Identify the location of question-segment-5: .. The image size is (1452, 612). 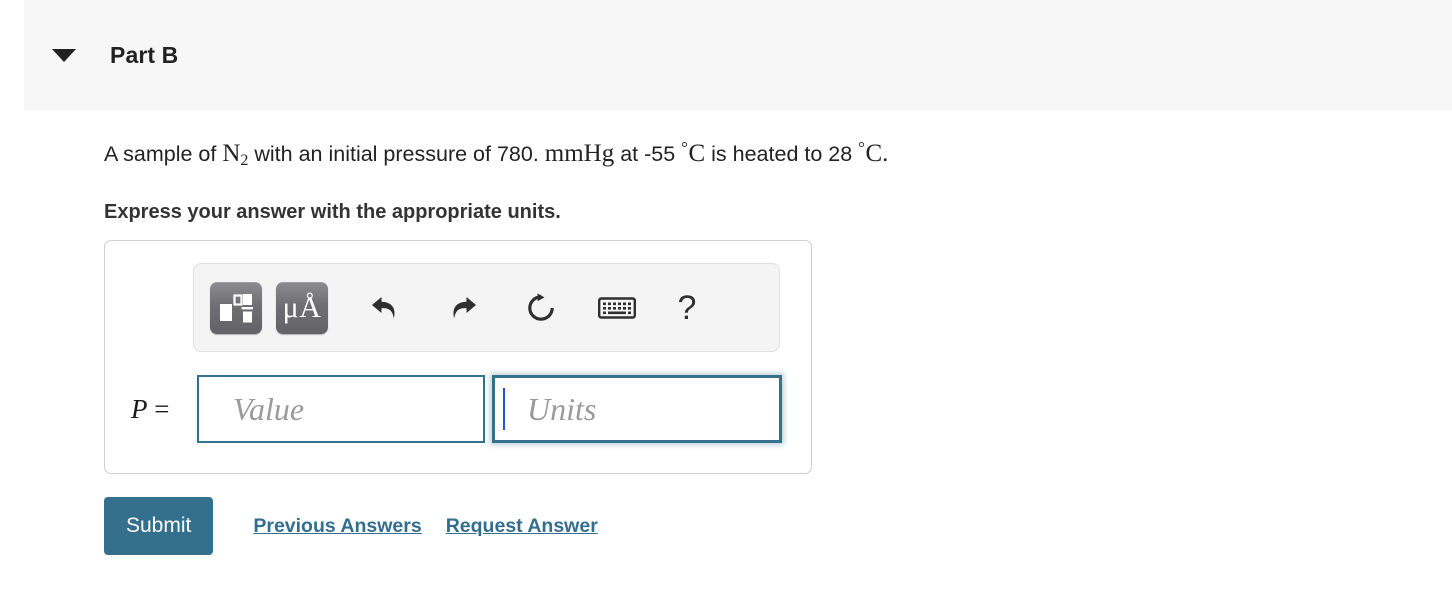
(885, 153).